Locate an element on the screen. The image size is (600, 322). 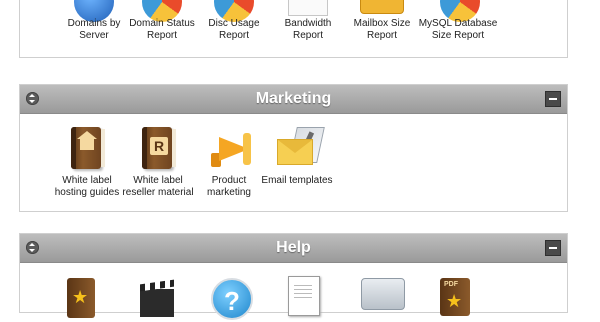
help-question-icon: ? is located at coordinates (232, 299).